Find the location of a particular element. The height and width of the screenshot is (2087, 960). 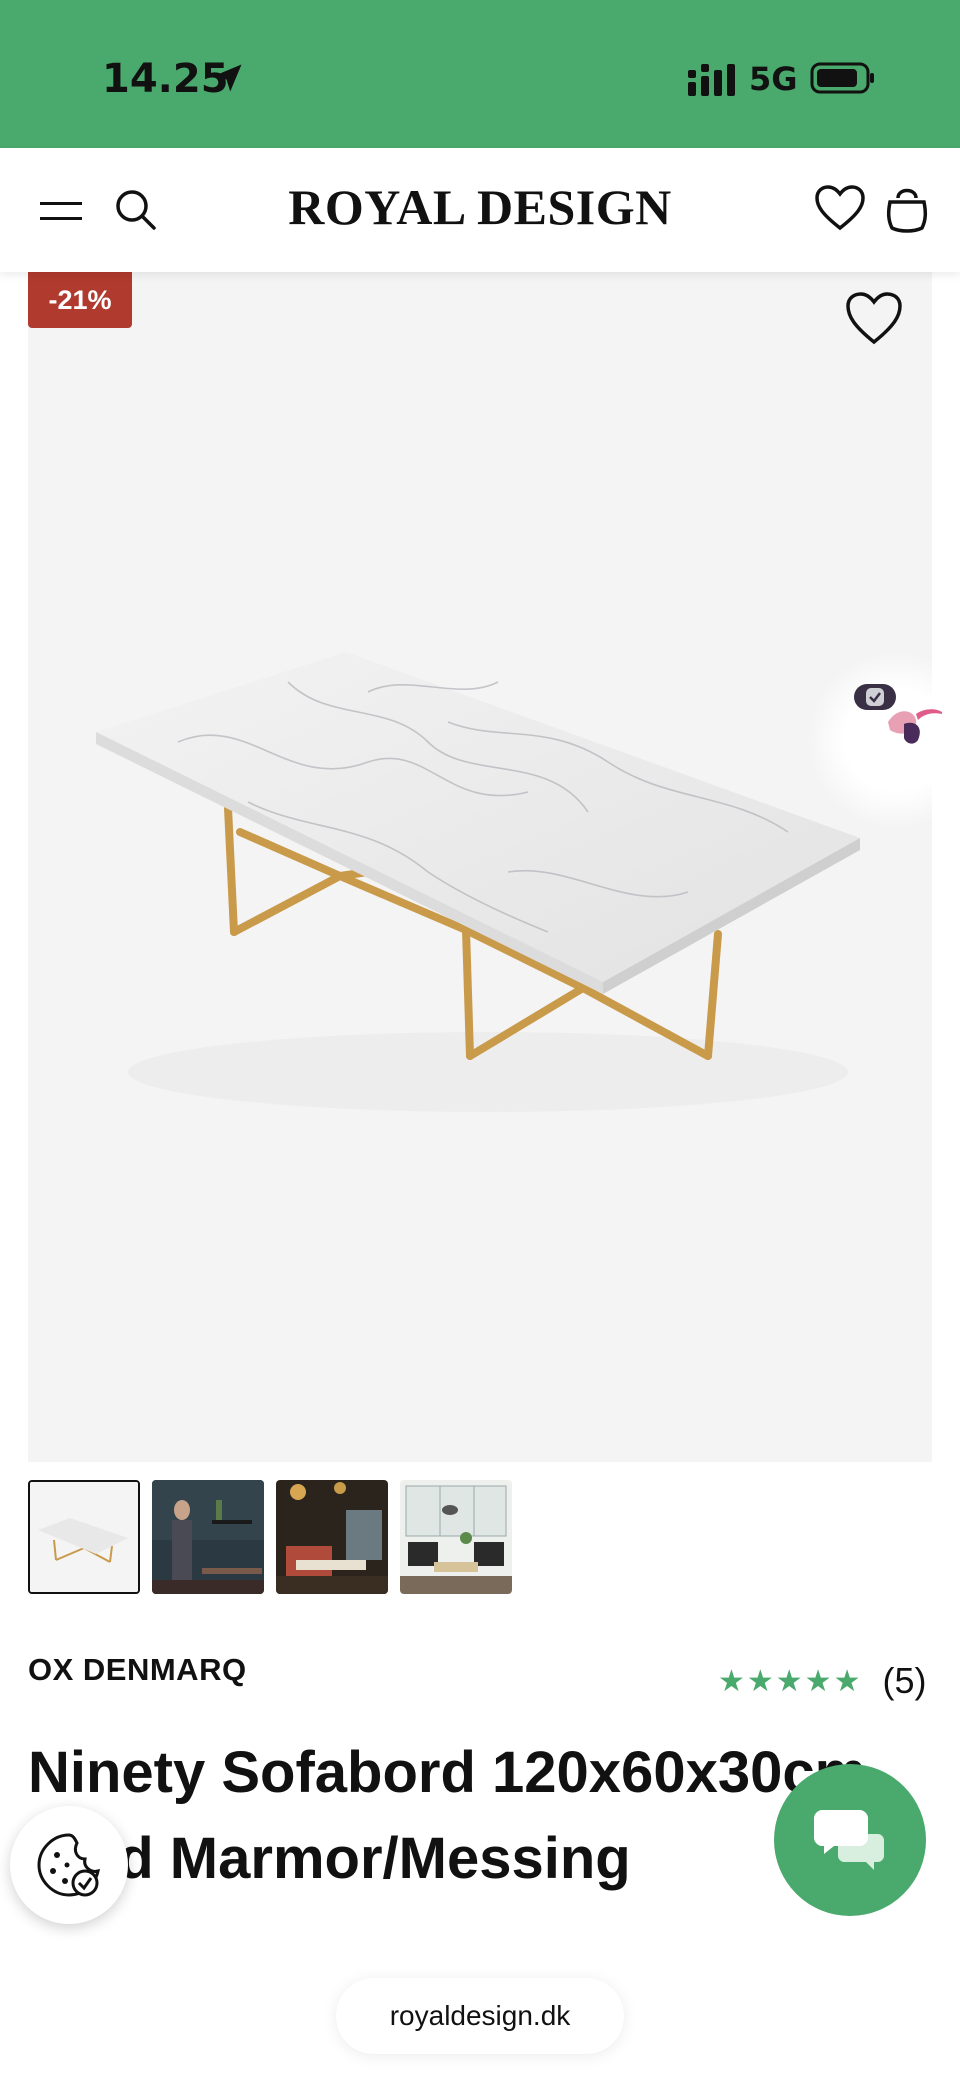

cookie-settings-icon is located at coordinates (68, 1865).